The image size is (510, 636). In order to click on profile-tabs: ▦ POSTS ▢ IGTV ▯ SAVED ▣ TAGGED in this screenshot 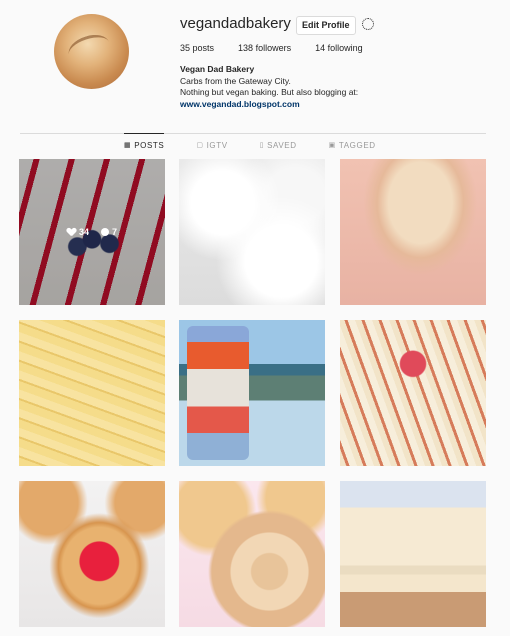, I will do `click(266, 144)`.